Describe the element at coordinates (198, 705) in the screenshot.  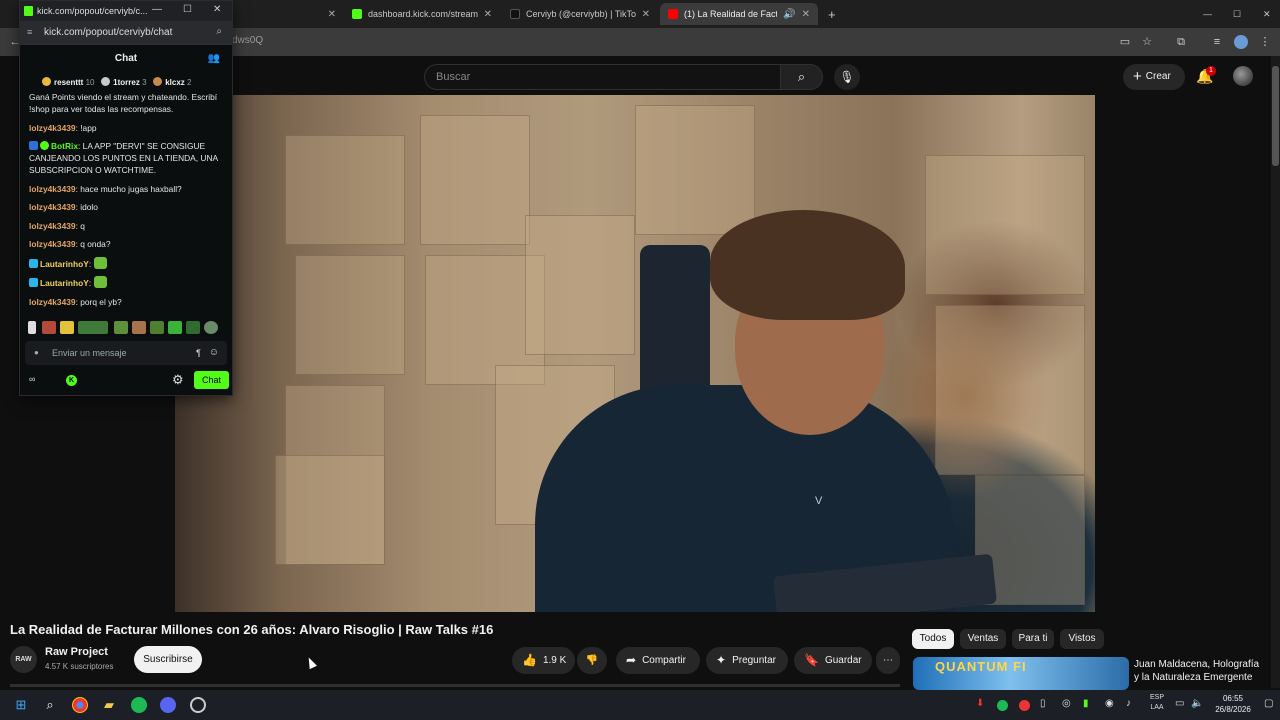
I see `app-icon` at that location.